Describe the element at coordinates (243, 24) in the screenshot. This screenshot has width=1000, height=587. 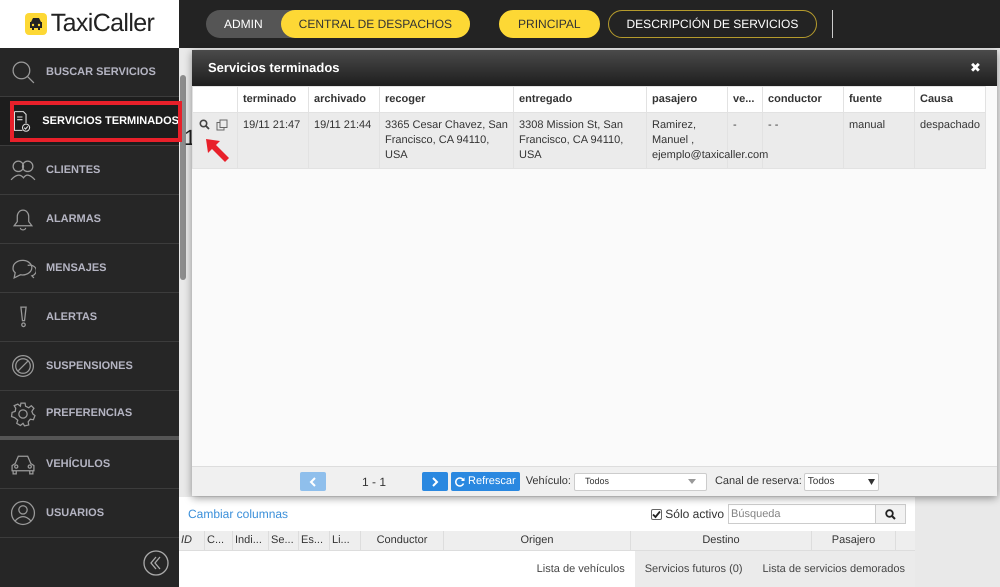
I see `nav-tab: ADMIN` at that location.